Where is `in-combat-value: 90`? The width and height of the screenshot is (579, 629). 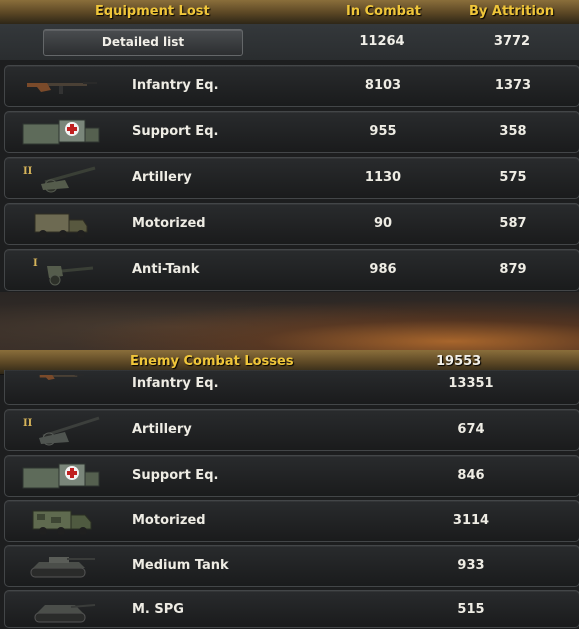 in-combat-value: 90 is located at coordinates (383, 223).